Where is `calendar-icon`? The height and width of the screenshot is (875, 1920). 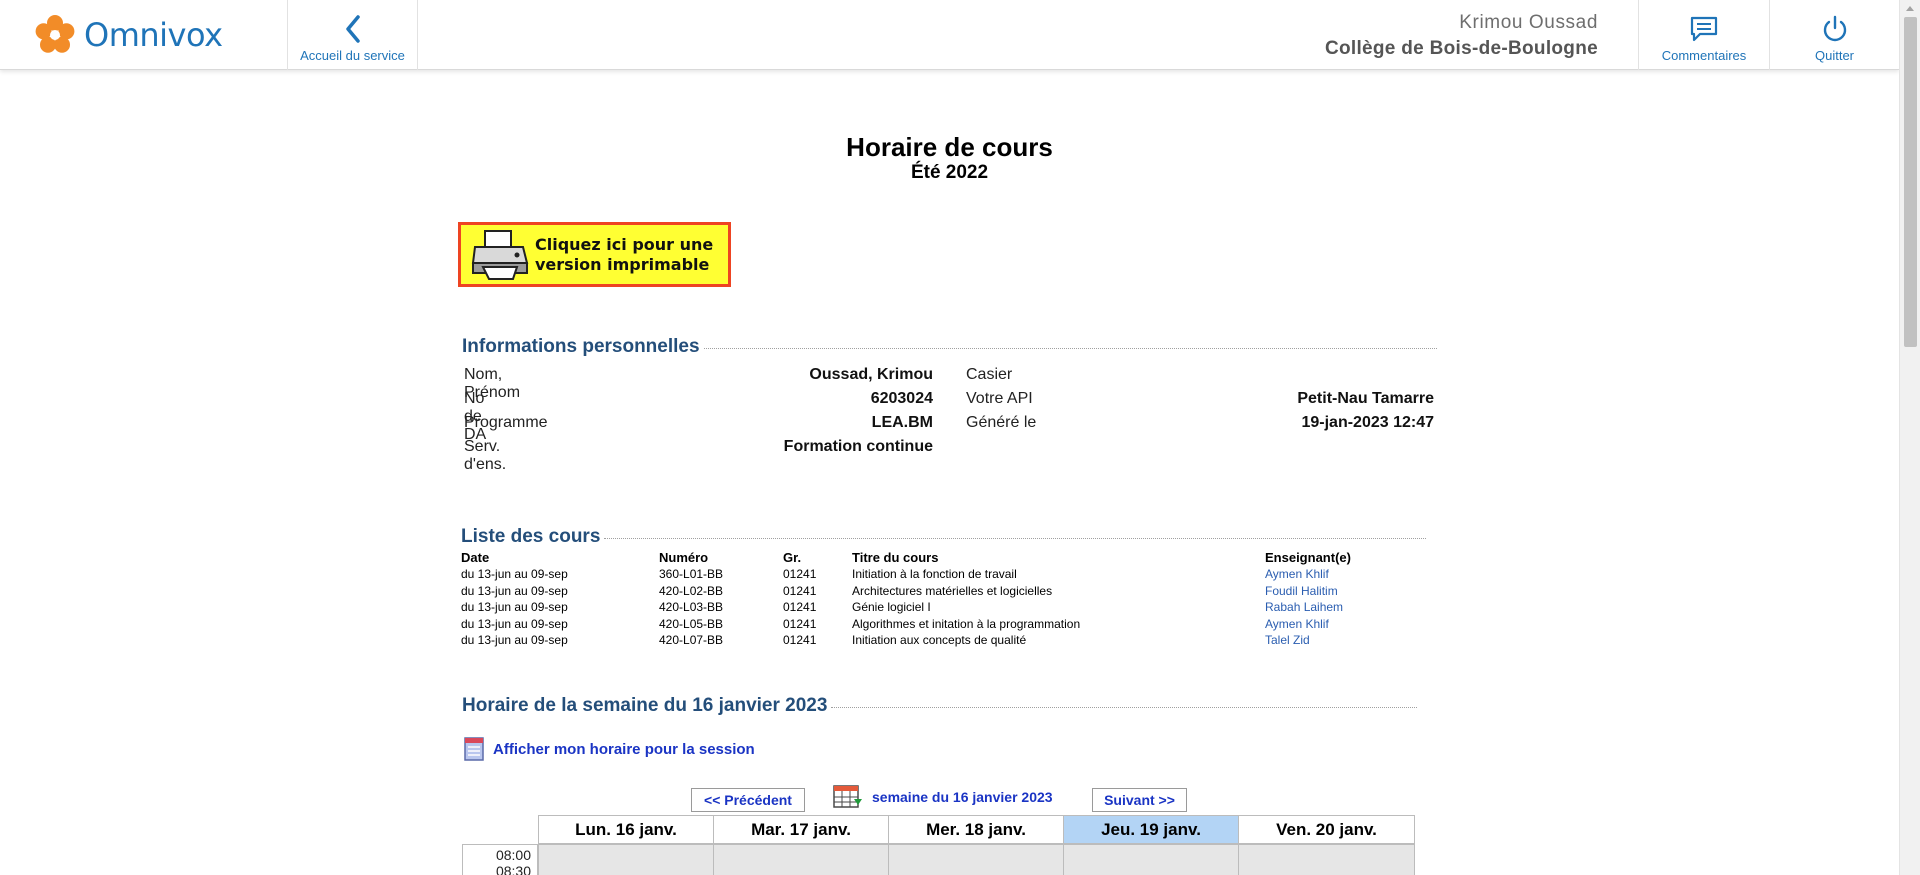 calendar-icon is located at coordinates (474, 749).